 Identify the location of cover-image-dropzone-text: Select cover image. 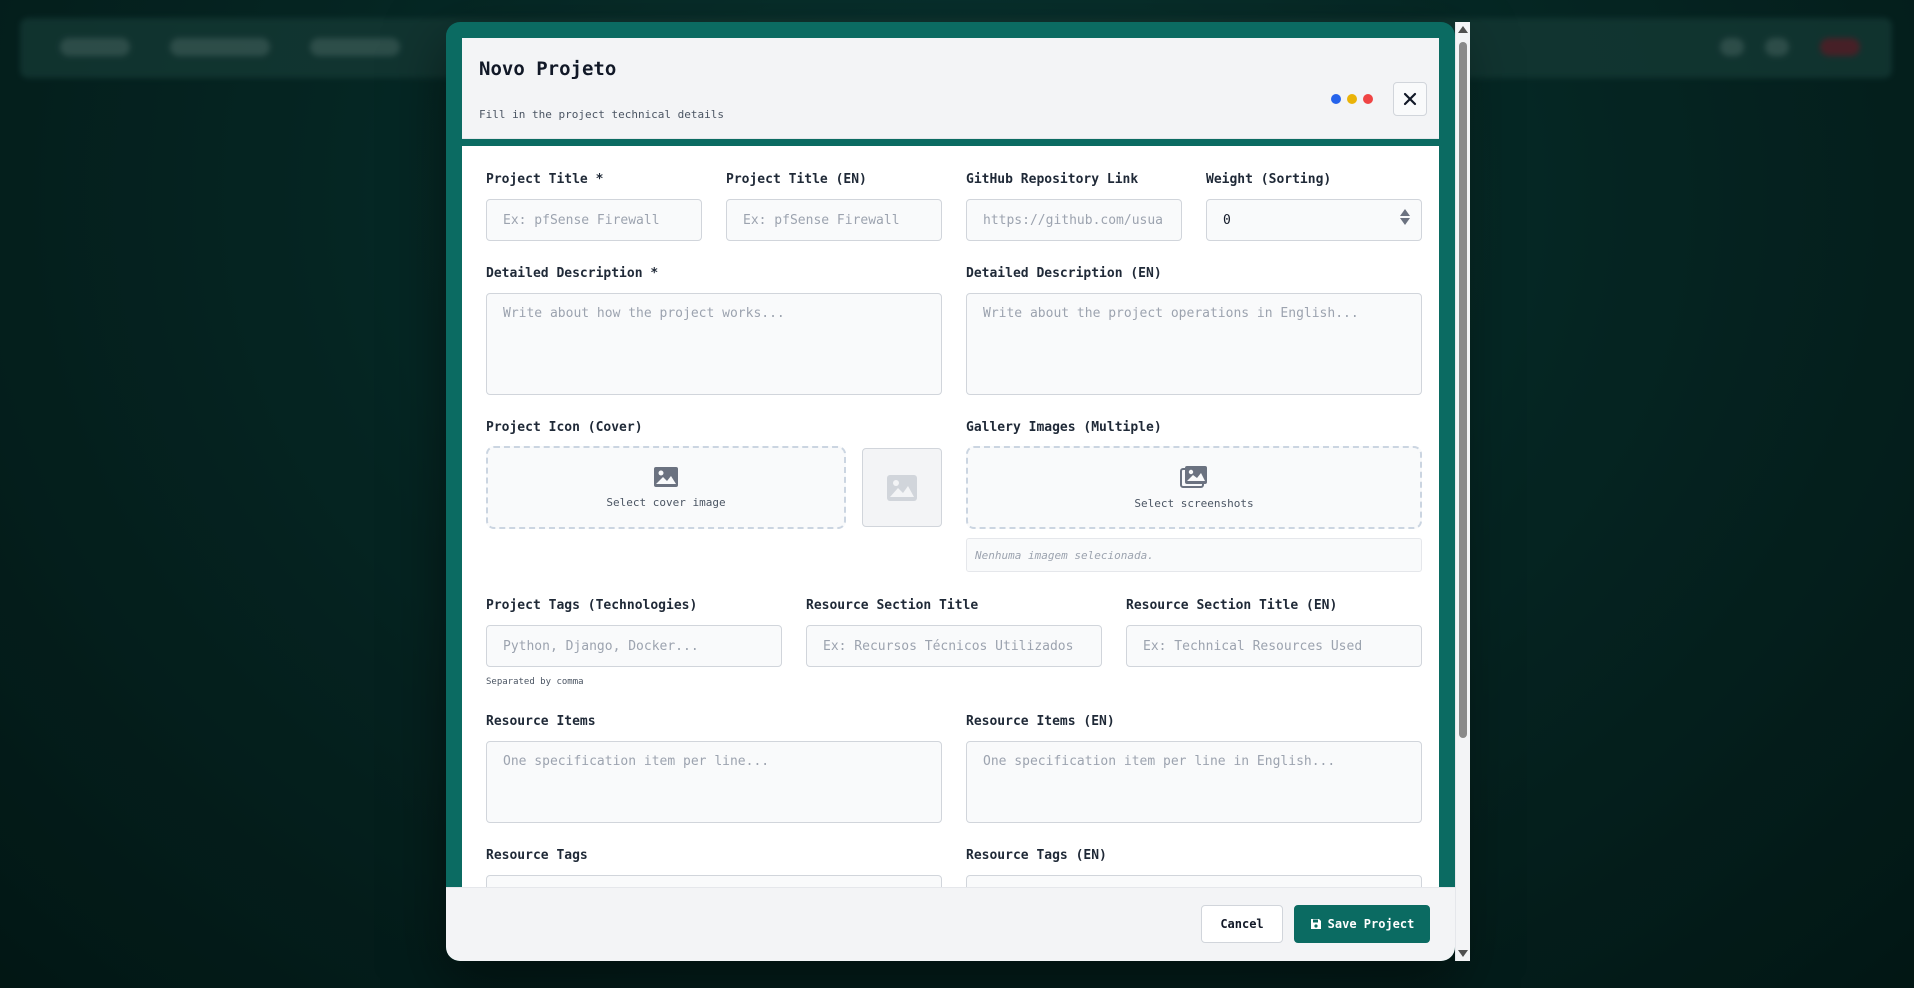
(666, 502).